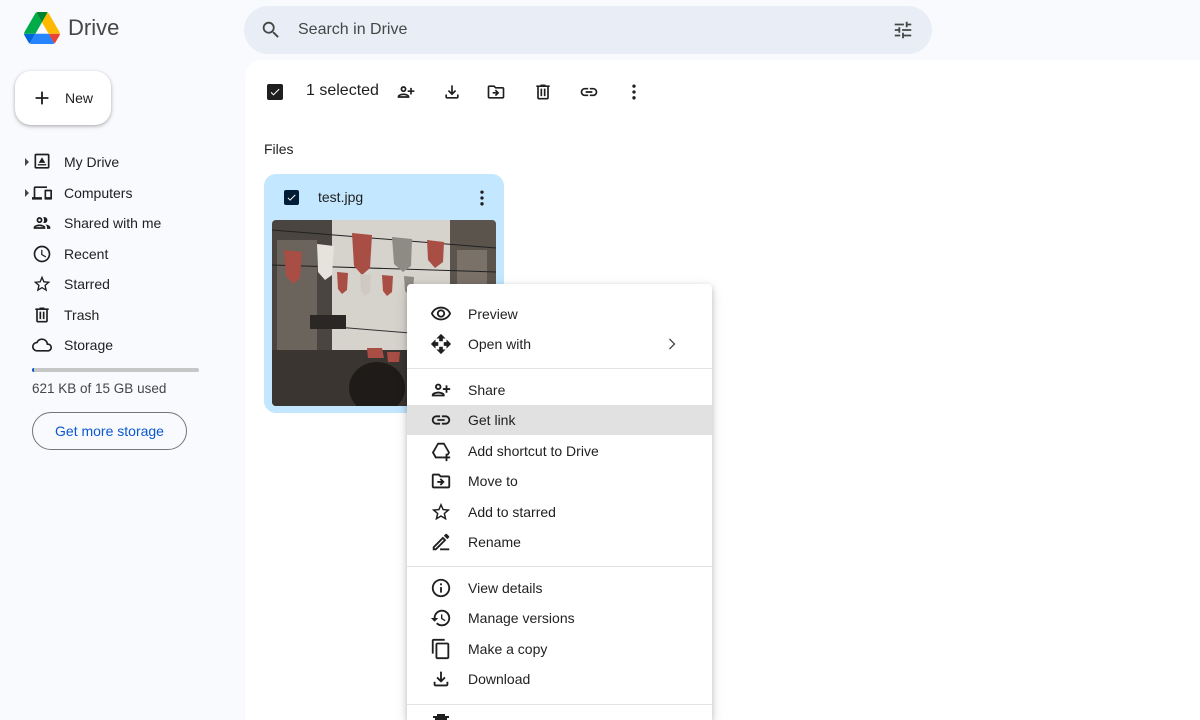 The image size is (1200, 720). Describe the element at coordinates (42, 28) in the screenshot. I see `drive-logo-icon` at that location.